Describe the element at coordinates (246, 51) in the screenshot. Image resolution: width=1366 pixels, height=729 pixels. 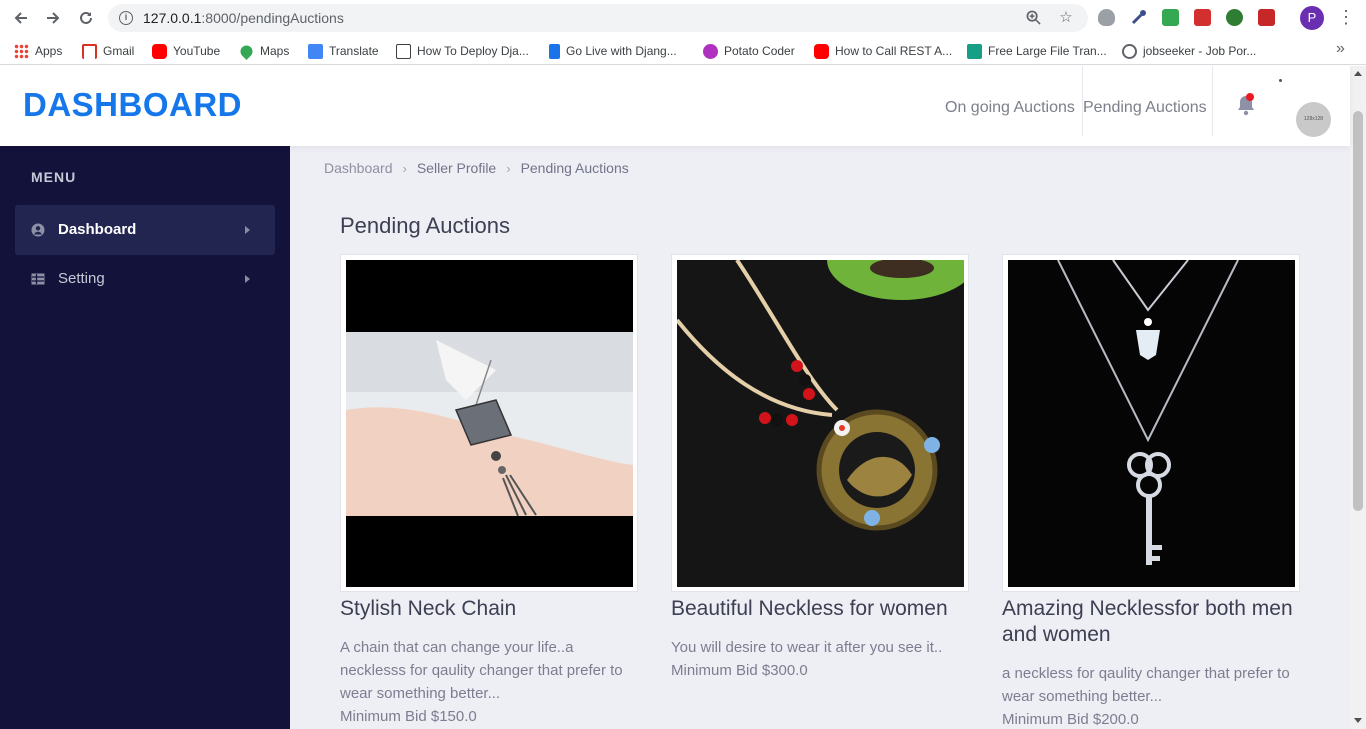
I see `maps-pin-icon` at that location.